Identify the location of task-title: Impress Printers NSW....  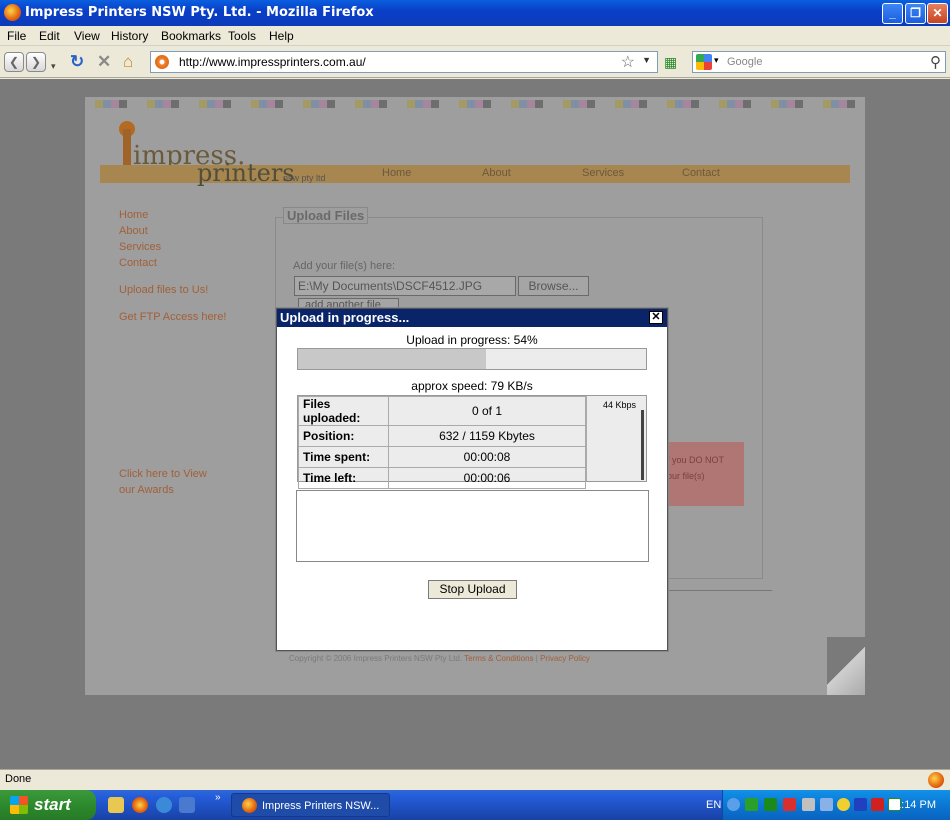
(321, 806).